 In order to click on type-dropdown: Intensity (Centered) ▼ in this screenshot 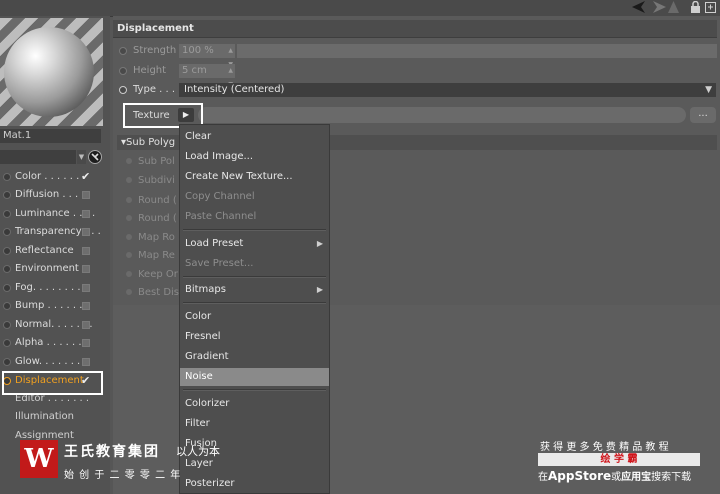, I will do `click(447, 90)`.